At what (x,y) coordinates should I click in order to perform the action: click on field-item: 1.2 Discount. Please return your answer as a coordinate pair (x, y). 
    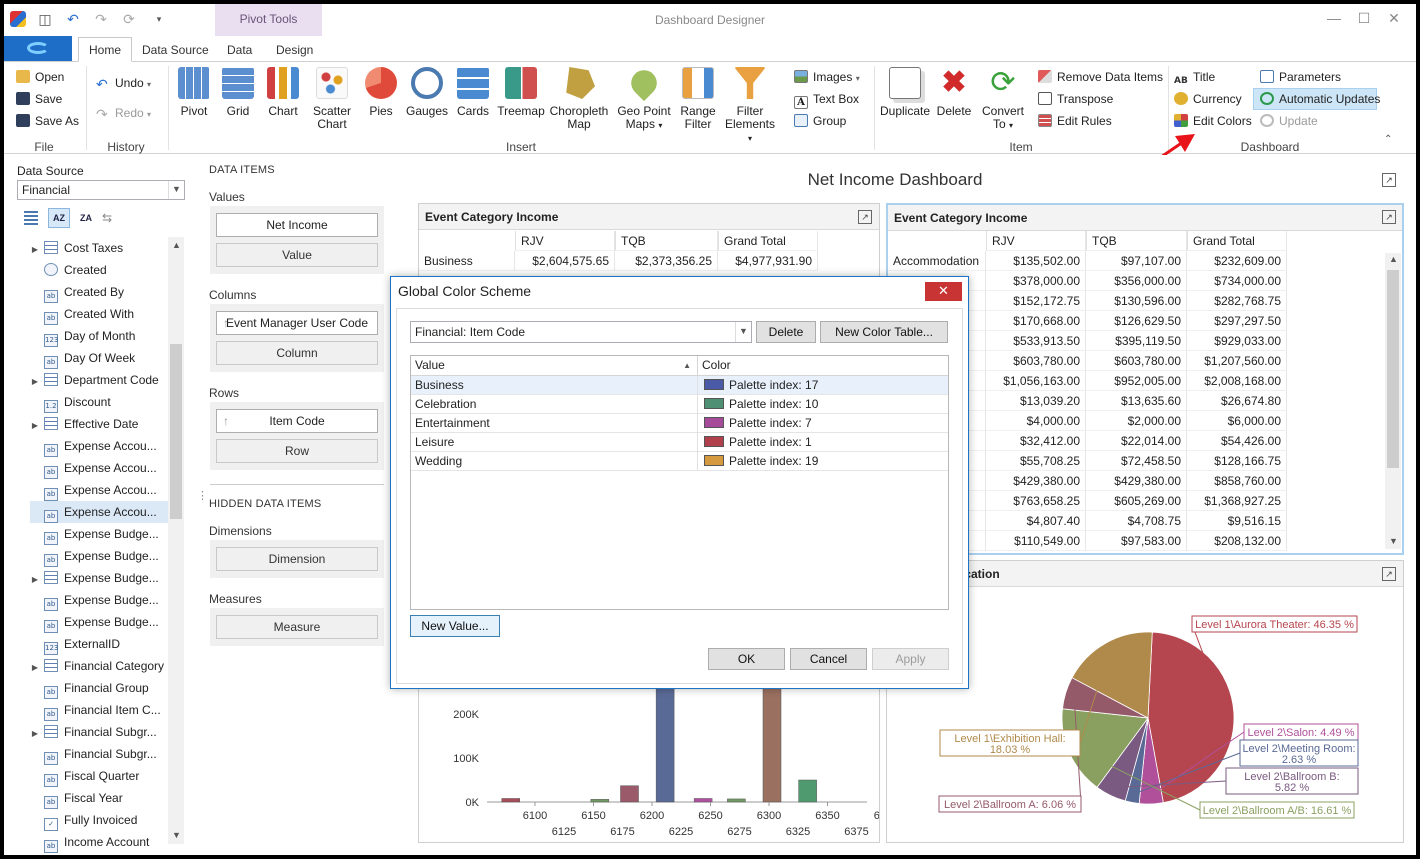
    Looking at the image, I should click on (99, 402).